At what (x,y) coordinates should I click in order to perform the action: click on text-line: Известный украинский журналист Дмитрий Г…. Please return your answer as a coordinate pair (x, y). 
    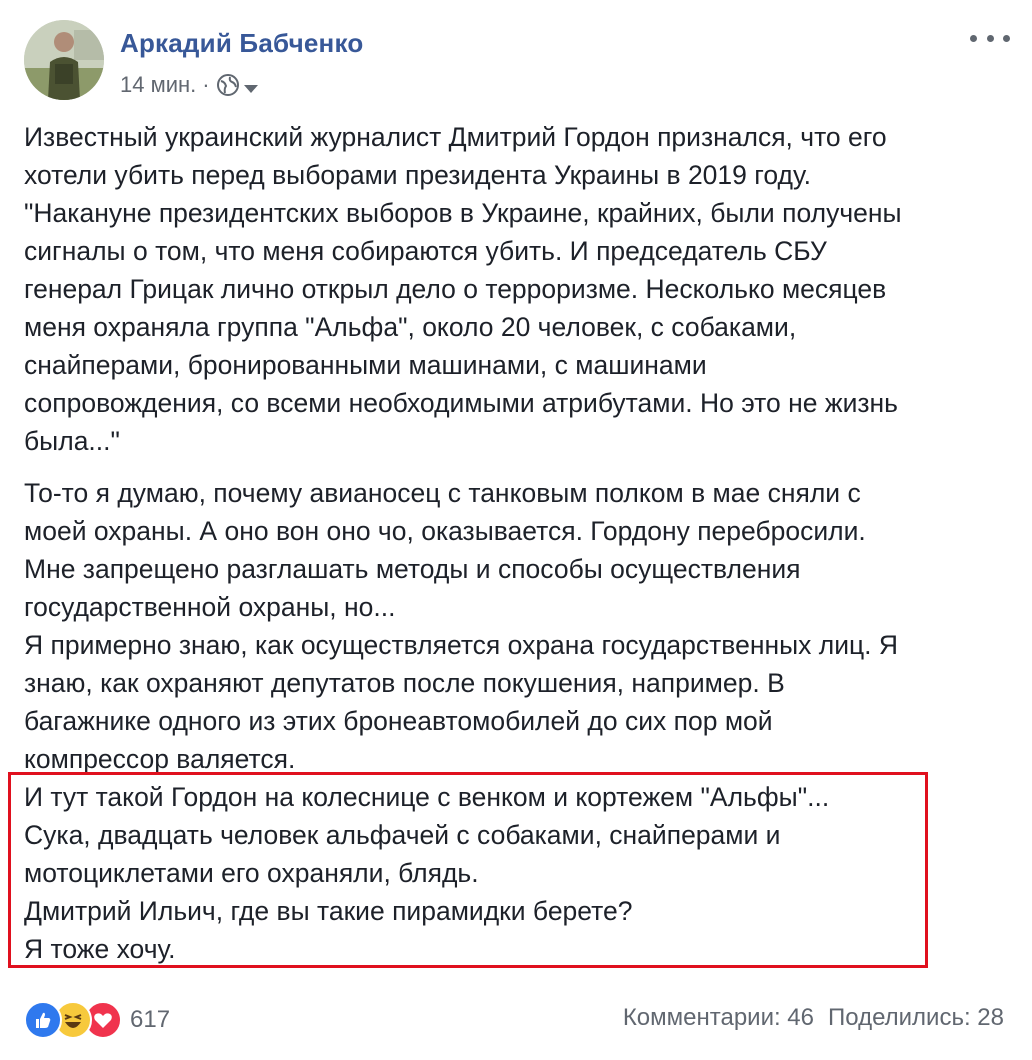
    Looking at the image, I should click on (455, 137).